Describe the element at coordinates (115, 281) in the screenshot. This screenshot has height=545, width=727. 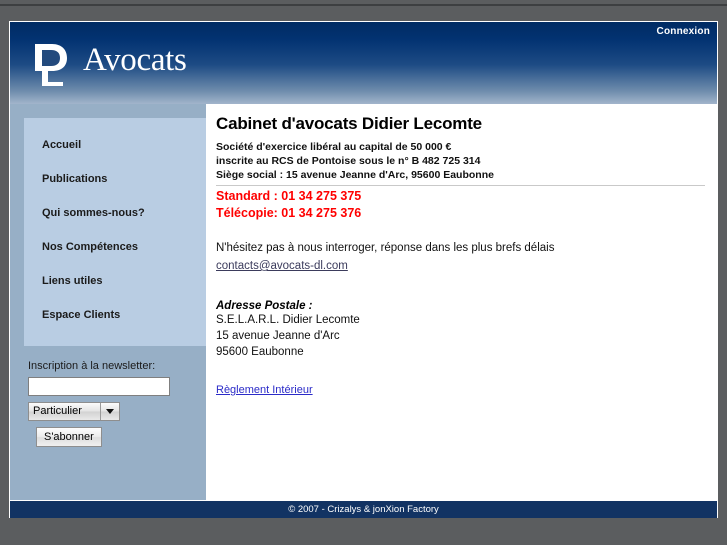
I see `sidebar-item-liens-utiles: Liens utiles` at that location.